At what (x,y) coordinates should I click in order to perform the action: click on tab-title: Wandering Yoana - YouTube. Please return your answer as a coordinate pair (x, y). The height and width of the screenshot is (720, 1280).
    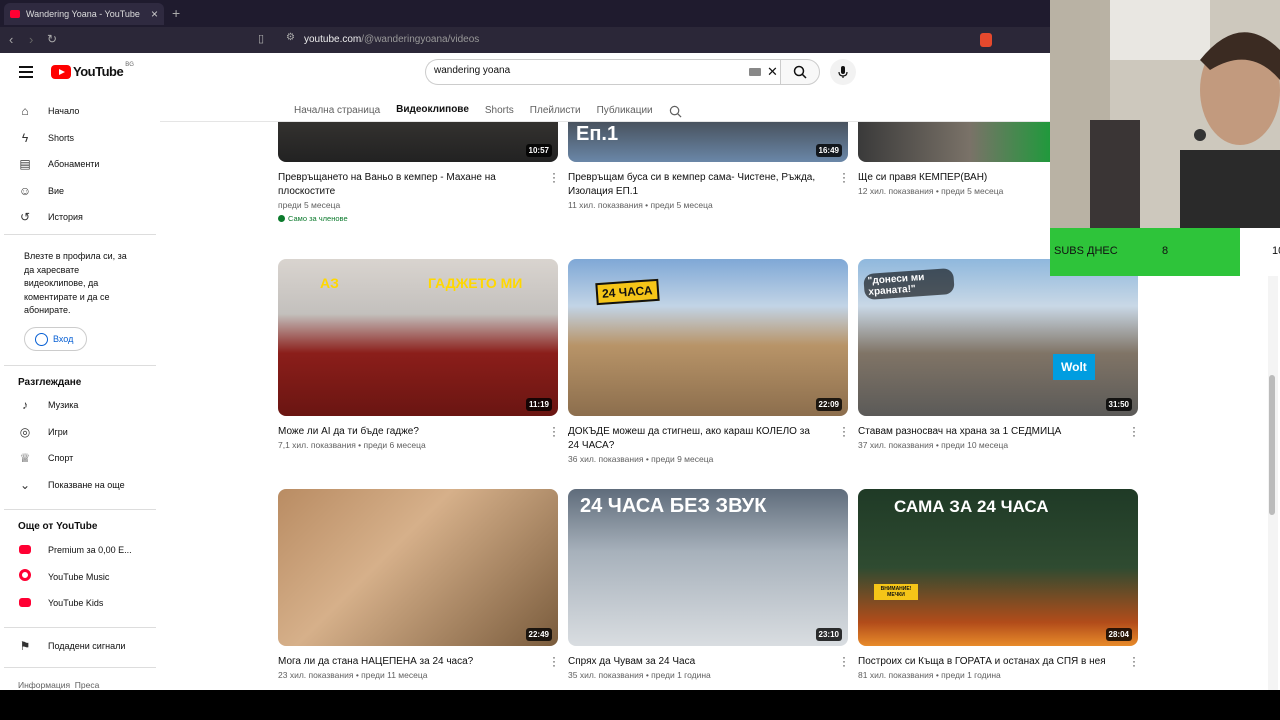
    Looking at the image, I should click on (83, 14).